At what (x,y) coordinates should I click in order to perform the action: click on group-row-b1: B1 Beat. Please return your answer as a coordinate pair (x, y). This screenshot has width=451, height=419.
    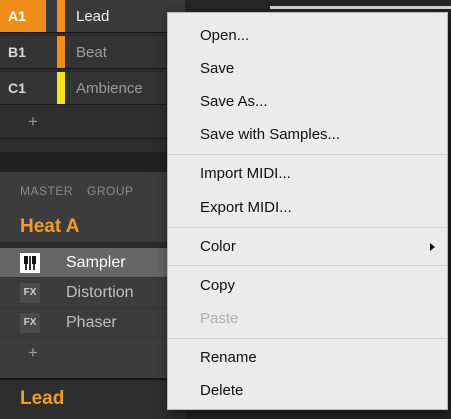
    Looking at the image, I should click on (92, 52).